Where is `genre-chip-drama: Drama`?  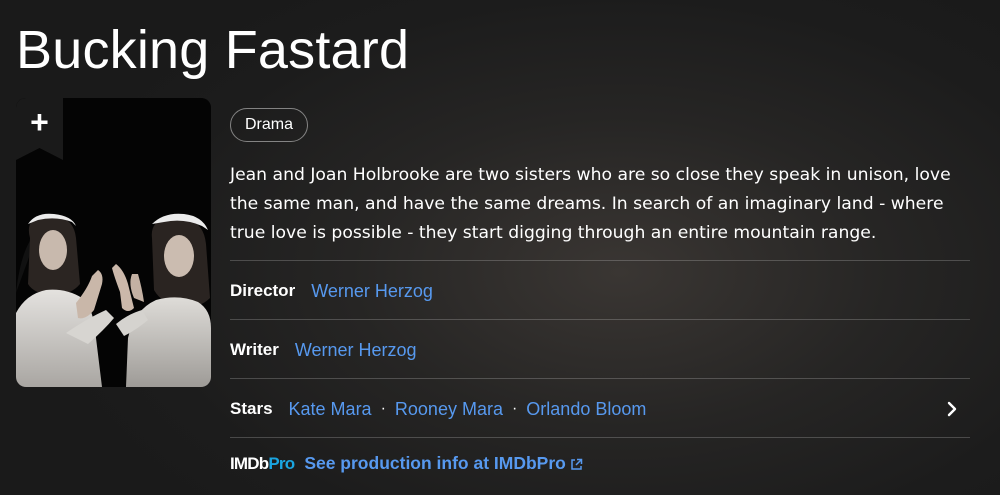
genre-chip-drama: Drama is located at coordinates (269, 125).